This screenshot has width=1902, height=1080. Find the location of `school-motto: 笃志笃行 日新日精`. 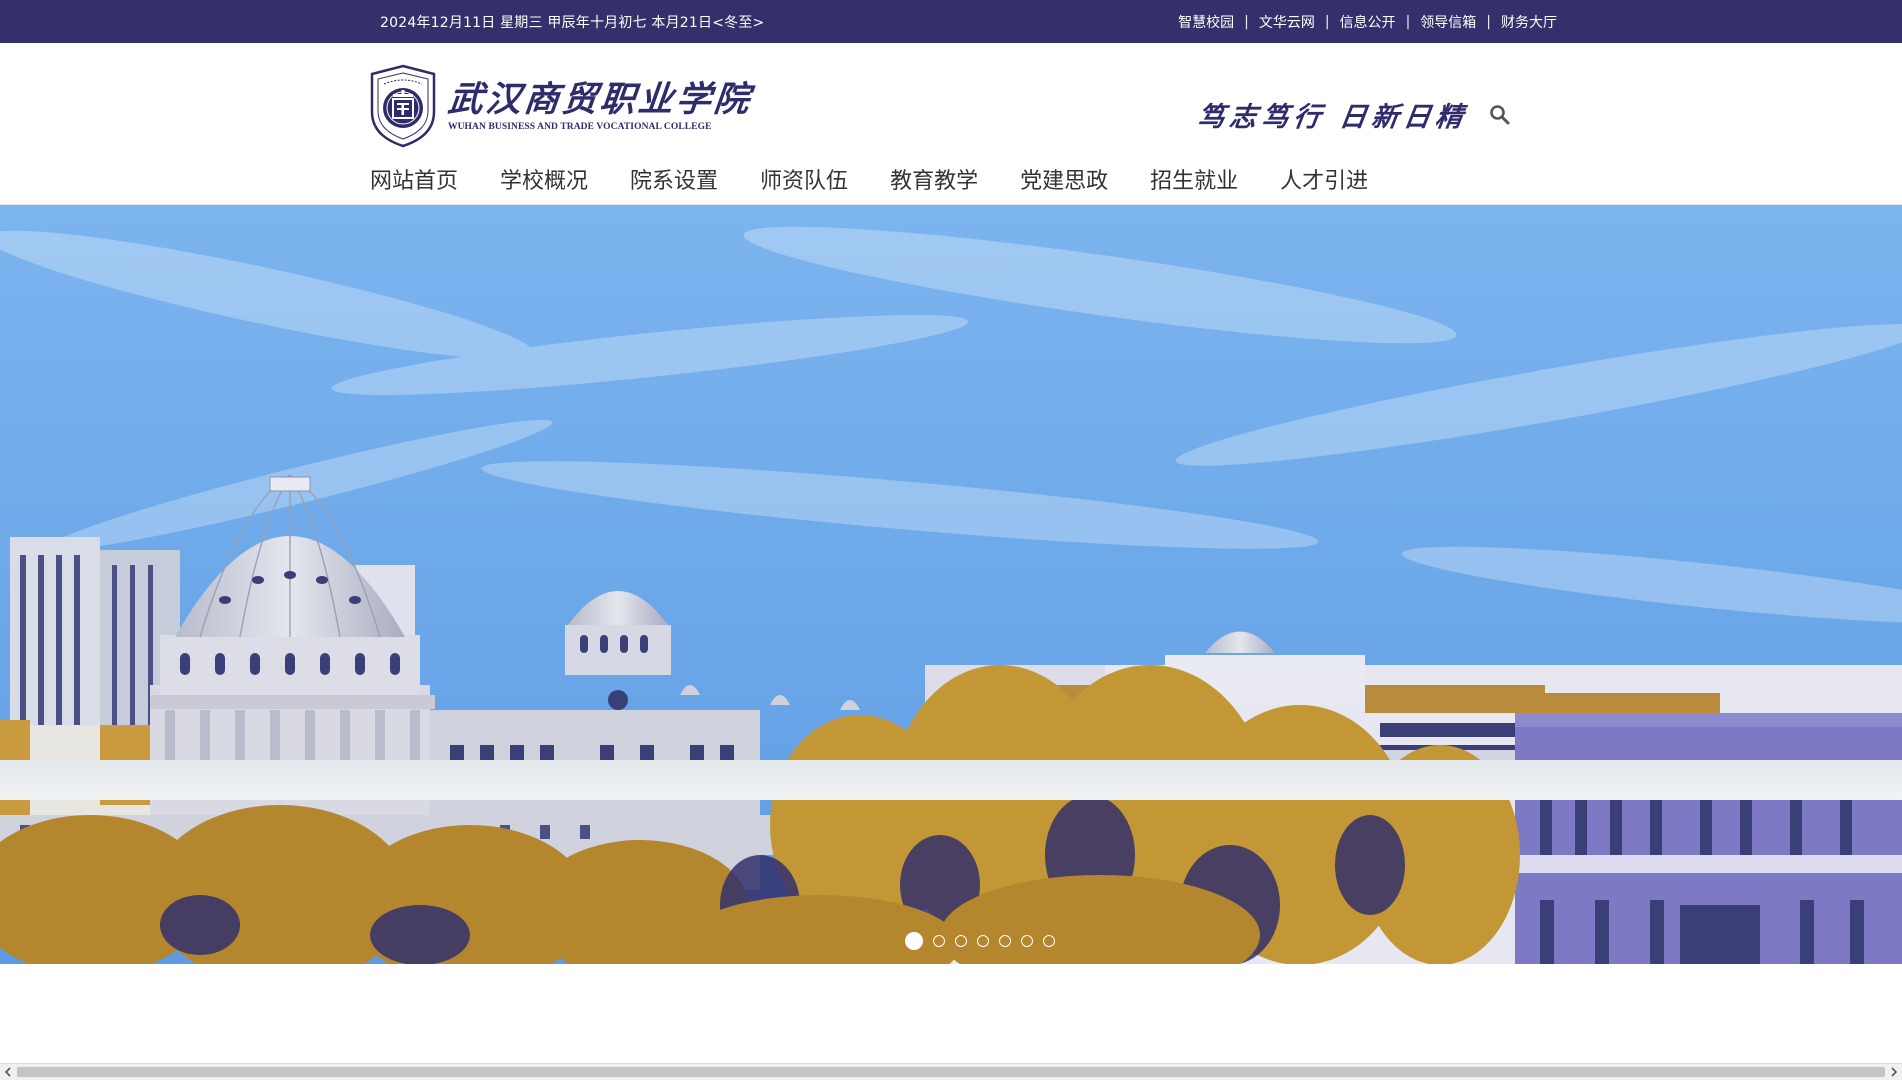

school-motto: 笃志笃行 日新日精 is located at coordinates (1332, 114).